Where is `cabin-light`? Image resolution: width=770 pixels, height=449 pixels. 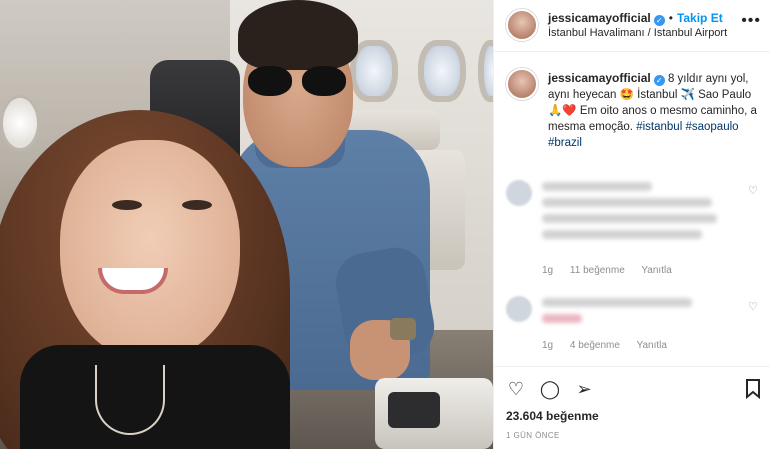 cabin-light is located at coordinates (20, 123).